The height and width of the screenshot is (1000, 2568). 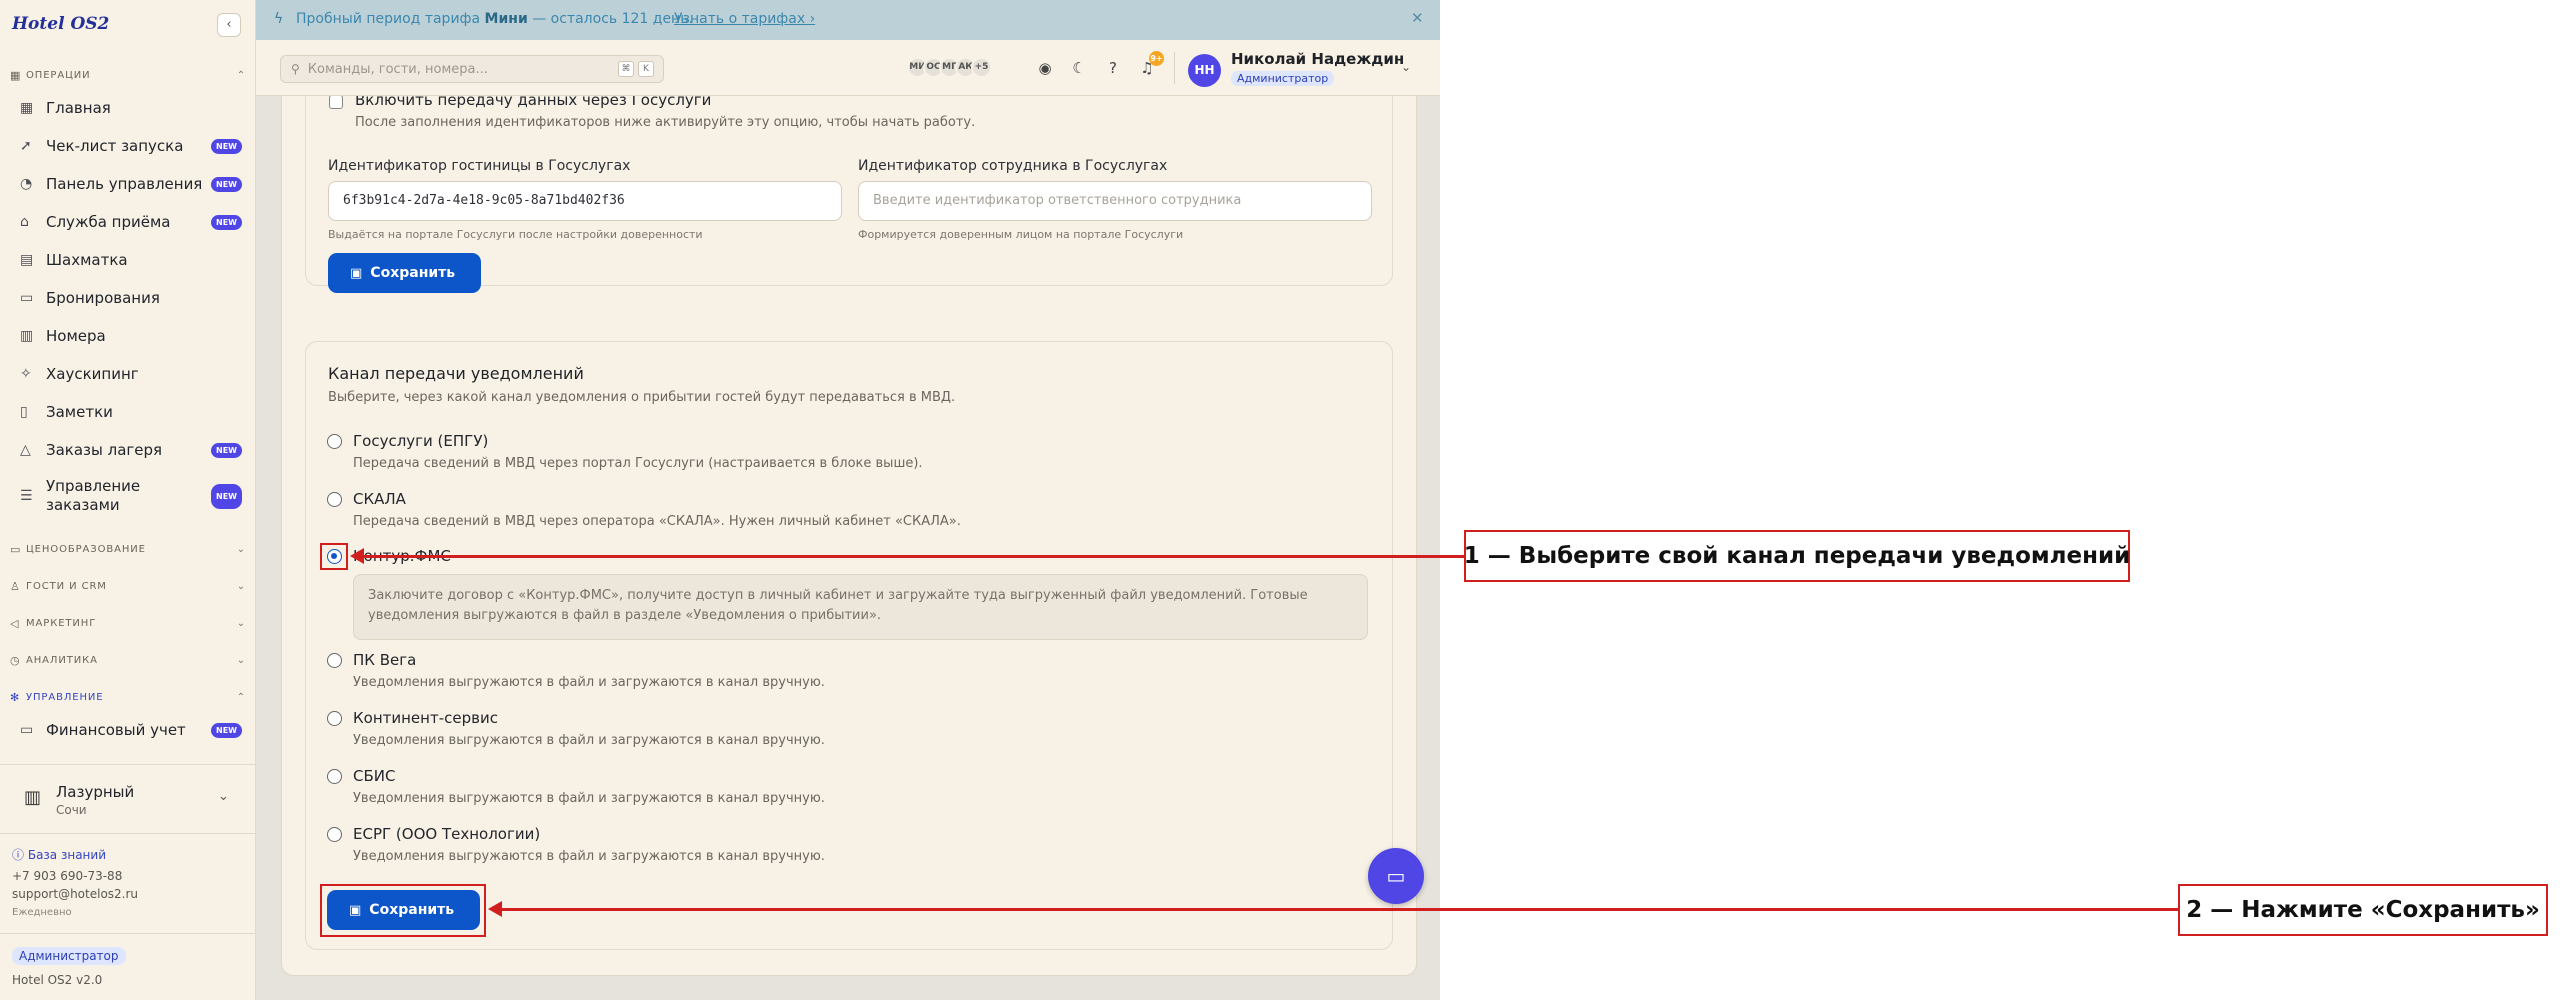 I want to click on sidebar-item-bookings: ▭ Бронирования, so click(x=131, y=298).